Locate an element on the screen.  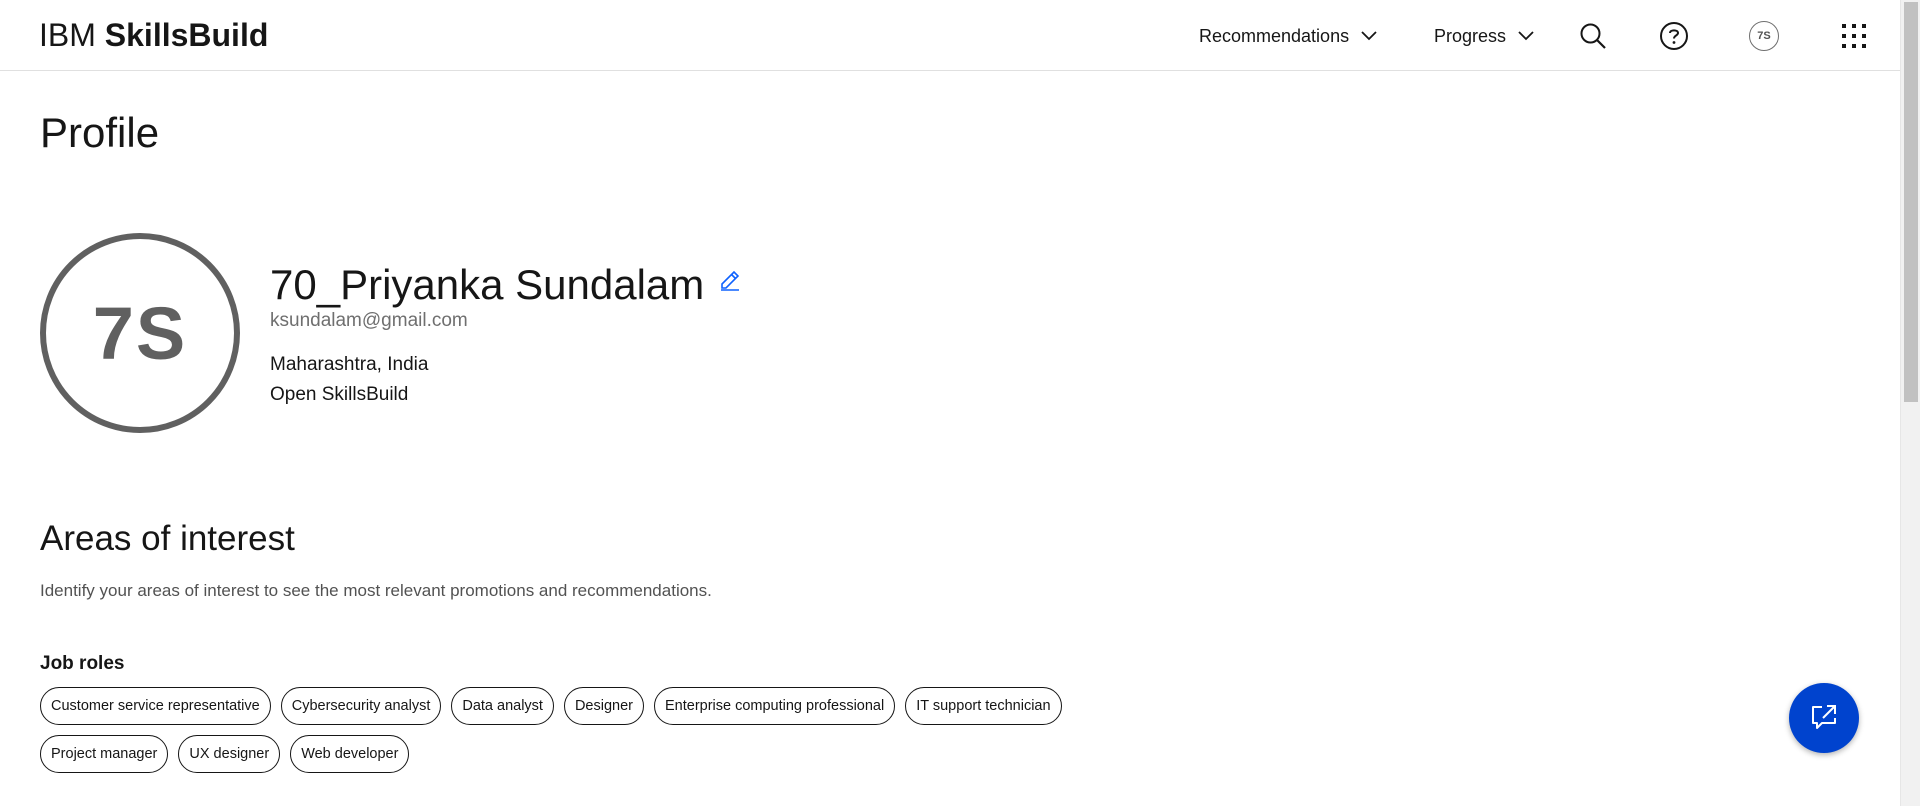
app-switcher-button is located at coordinates (1854, 36).